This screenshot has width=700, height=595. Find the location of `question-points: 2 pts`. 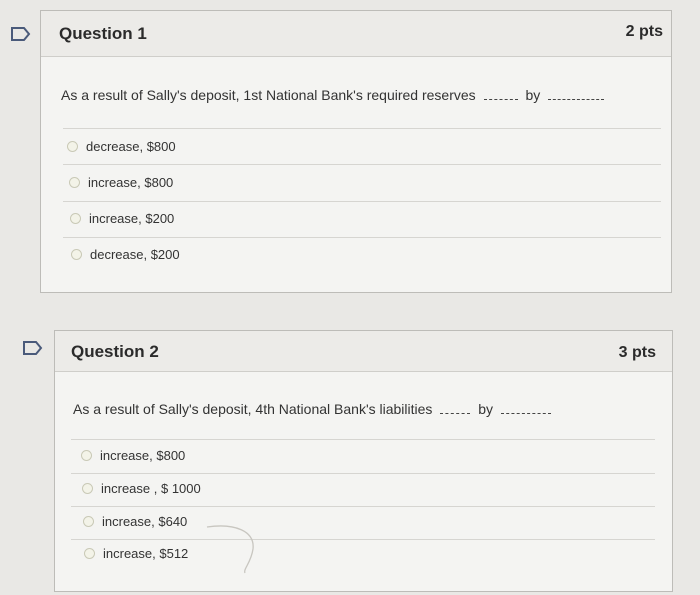

question-points: 2 pts is located at coordinates (644, 31).